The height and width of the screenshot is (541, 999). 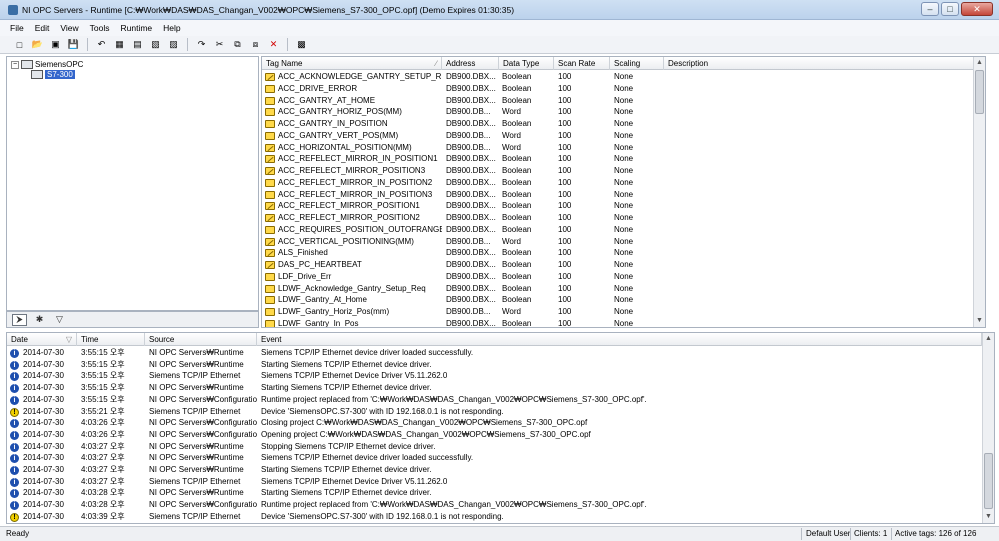 What do you see at coordinates (255, 45) in the screenshot?
I see `paste-icon: ⧈` at bounding box center [255, 45].